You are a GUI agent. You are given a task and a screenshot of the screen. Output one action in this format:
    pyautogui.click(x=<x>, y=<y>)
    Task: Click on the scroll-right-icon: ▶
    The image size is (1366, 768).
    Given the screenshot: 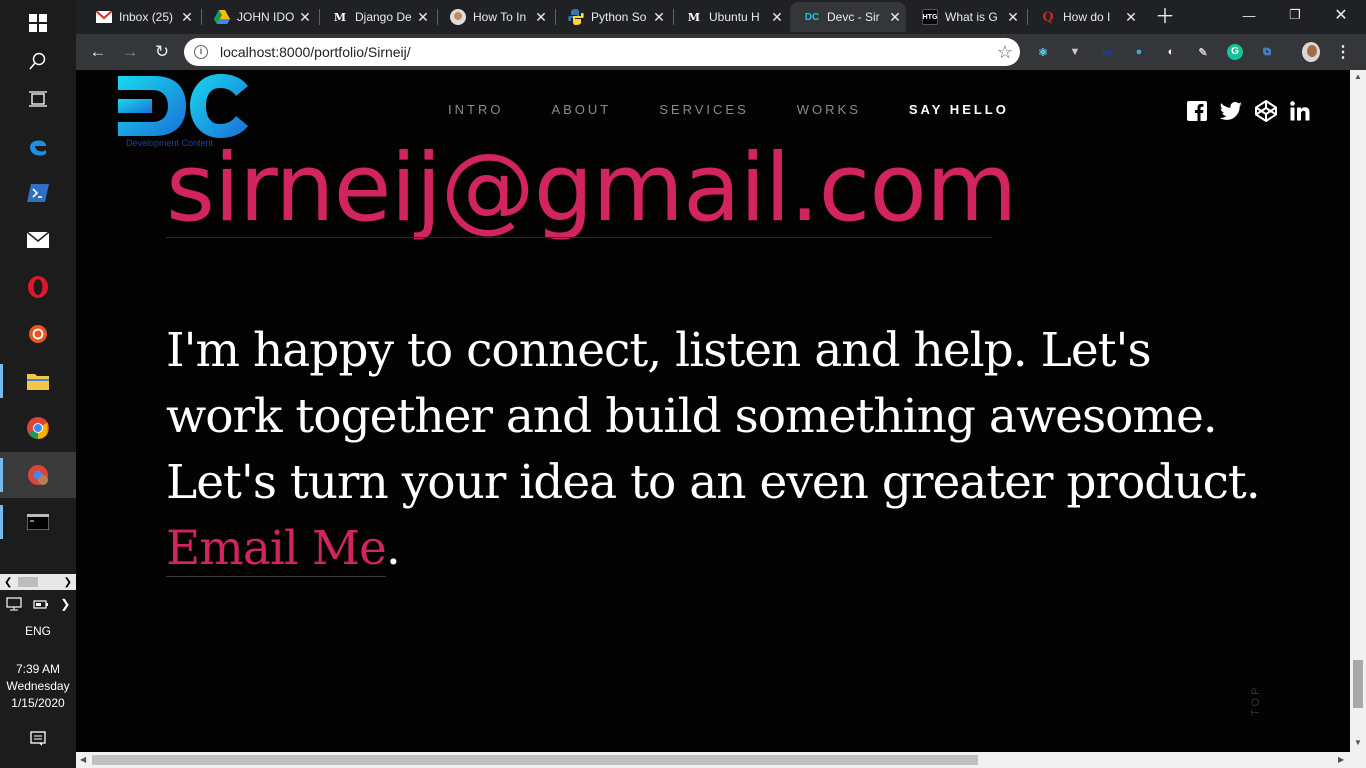 What is the action you would take?
    pyautogui.click(x=1341, y=759)
    